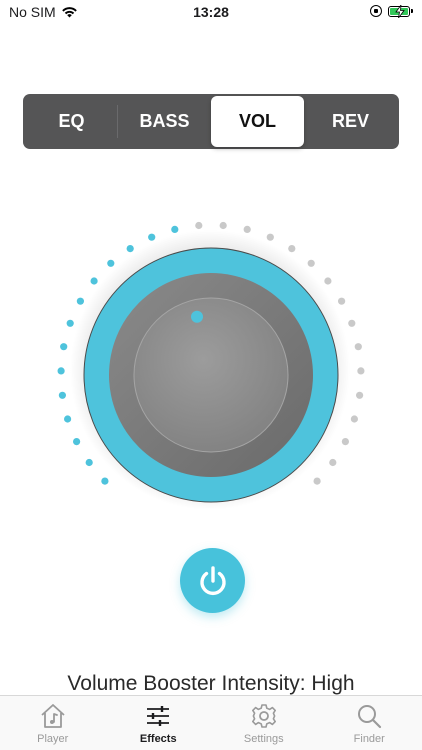  I want to click on orientation-lock-icon, so click(376, 11).